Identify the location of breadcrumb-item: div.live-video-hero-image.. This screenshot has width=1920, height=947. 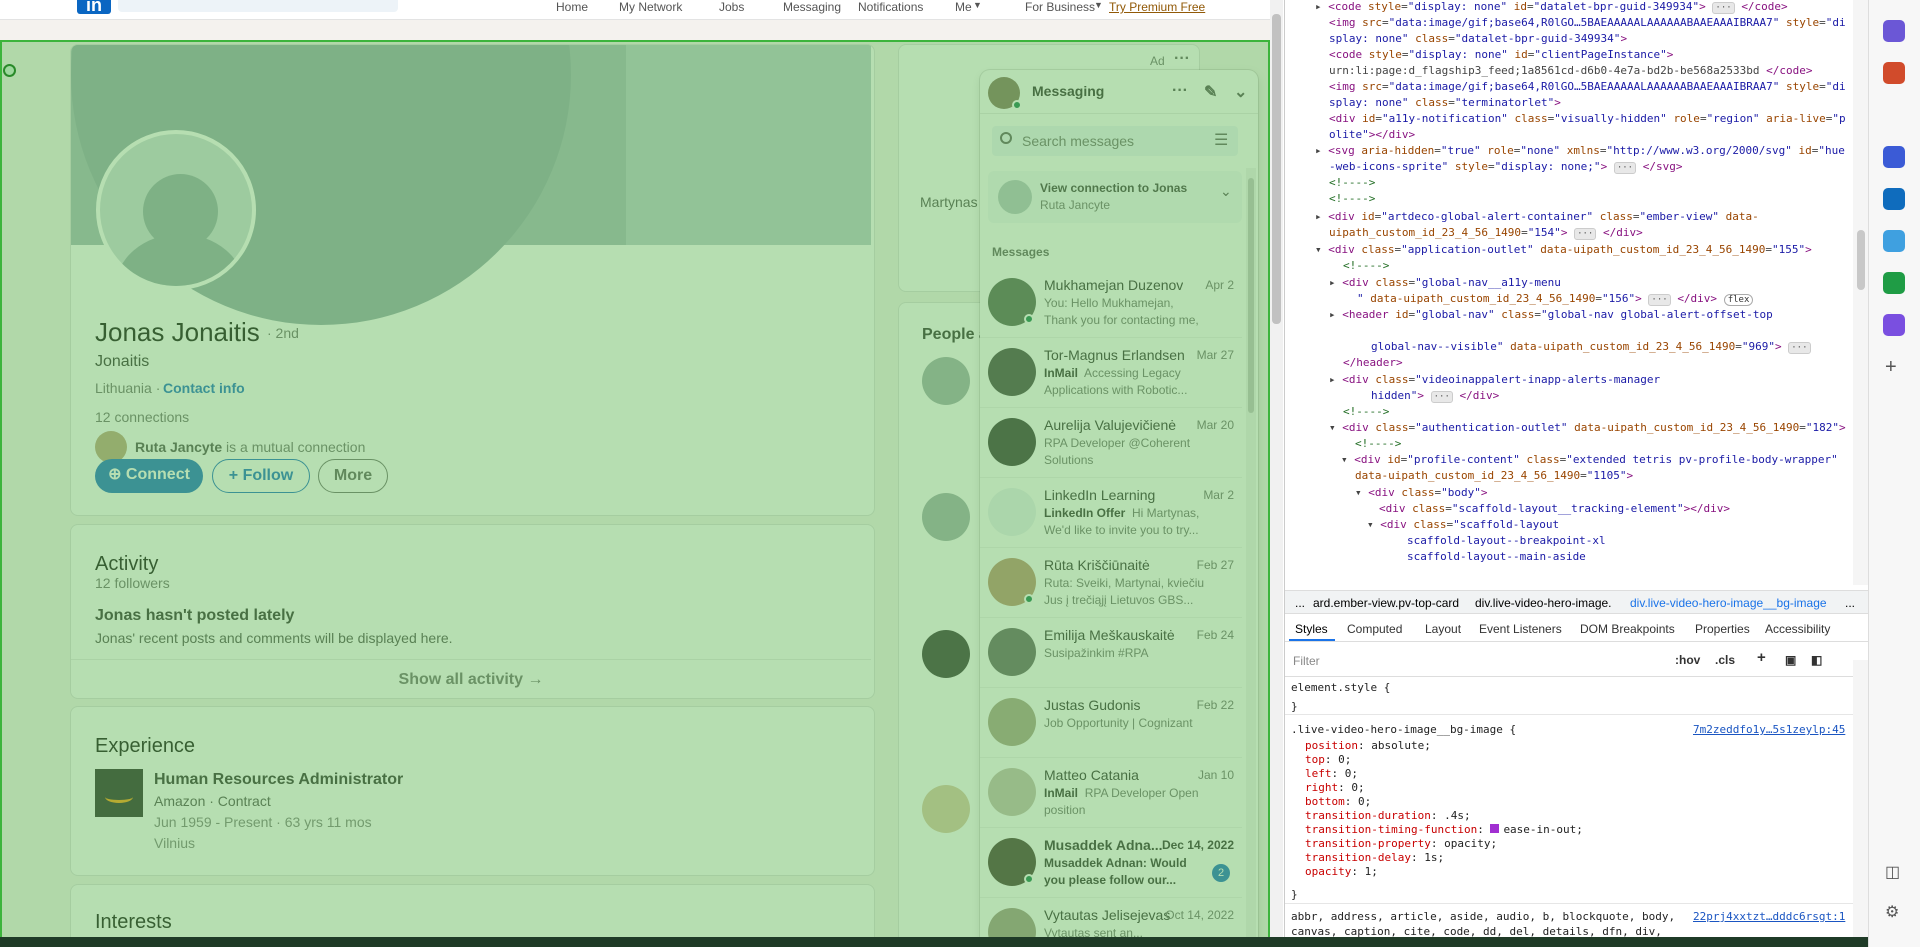
(1543, 603).